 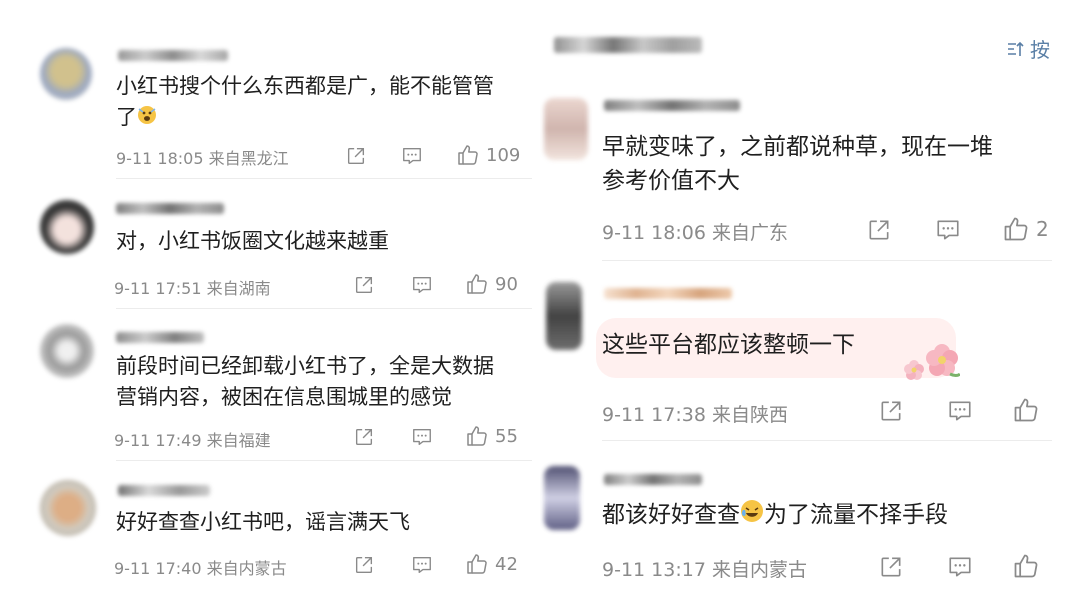 I want to click on comment-item: 好好查查小红书吧，谣言满天飞 9-11 17:40 来自内蒙古 42, so click(x=270, y=535).